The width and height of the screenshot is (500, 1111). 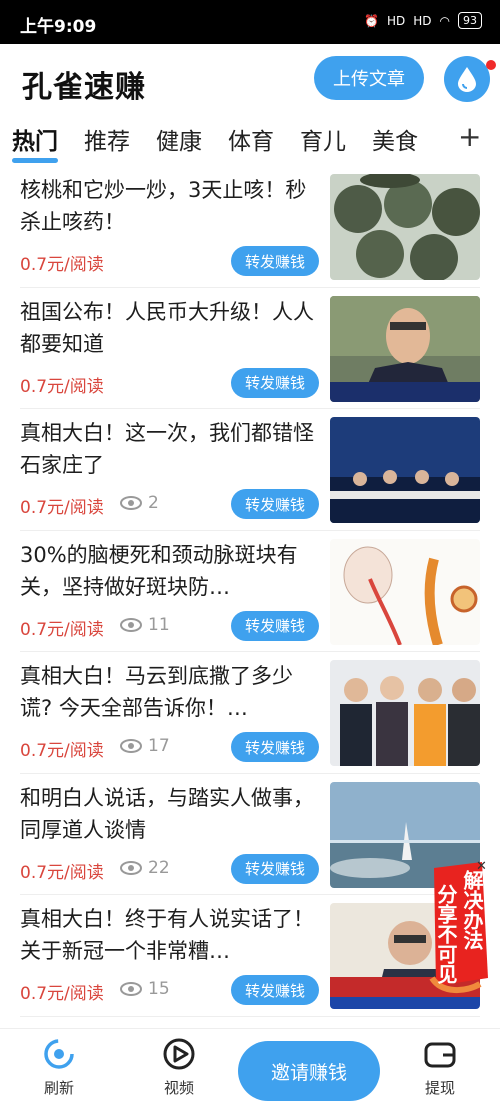 I want to click on article-item: 核桃和它炒一炒，3天止咳！秒杀止咳药！ 0.7元/阅读 转发赚钱, so click(x=250, y=227).